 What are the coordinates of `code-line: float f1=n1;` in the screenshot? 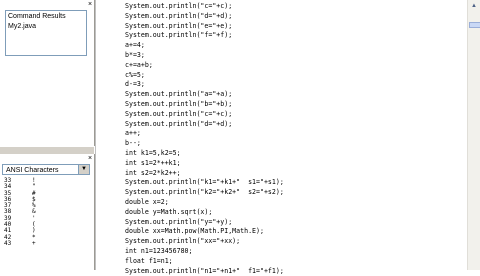 It's located at (204, 262).